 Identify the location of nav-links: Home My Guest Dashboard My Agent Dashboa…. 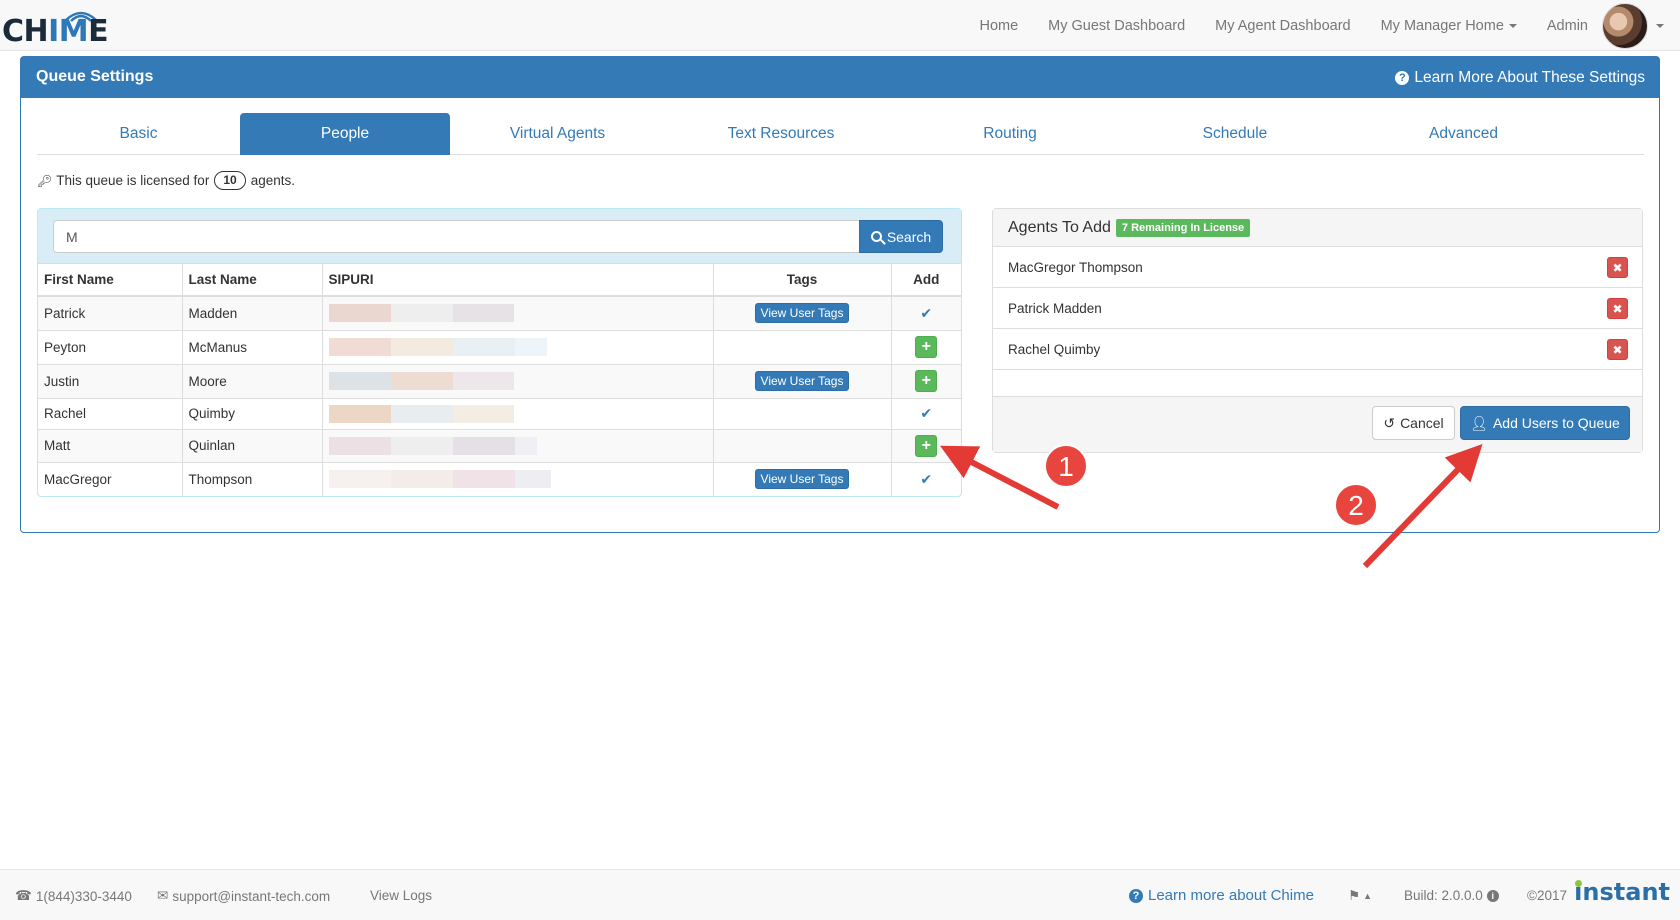
(1268, 25).